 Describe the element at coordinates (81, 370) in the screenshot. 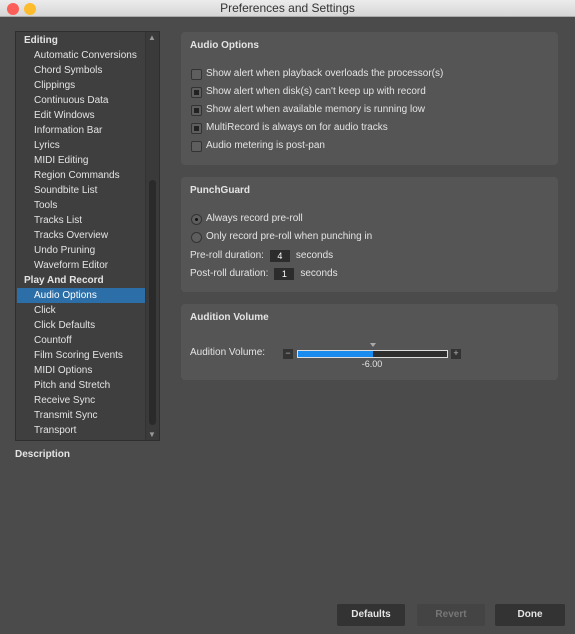

I see `sidebar-item: MIDI Options` at that location.